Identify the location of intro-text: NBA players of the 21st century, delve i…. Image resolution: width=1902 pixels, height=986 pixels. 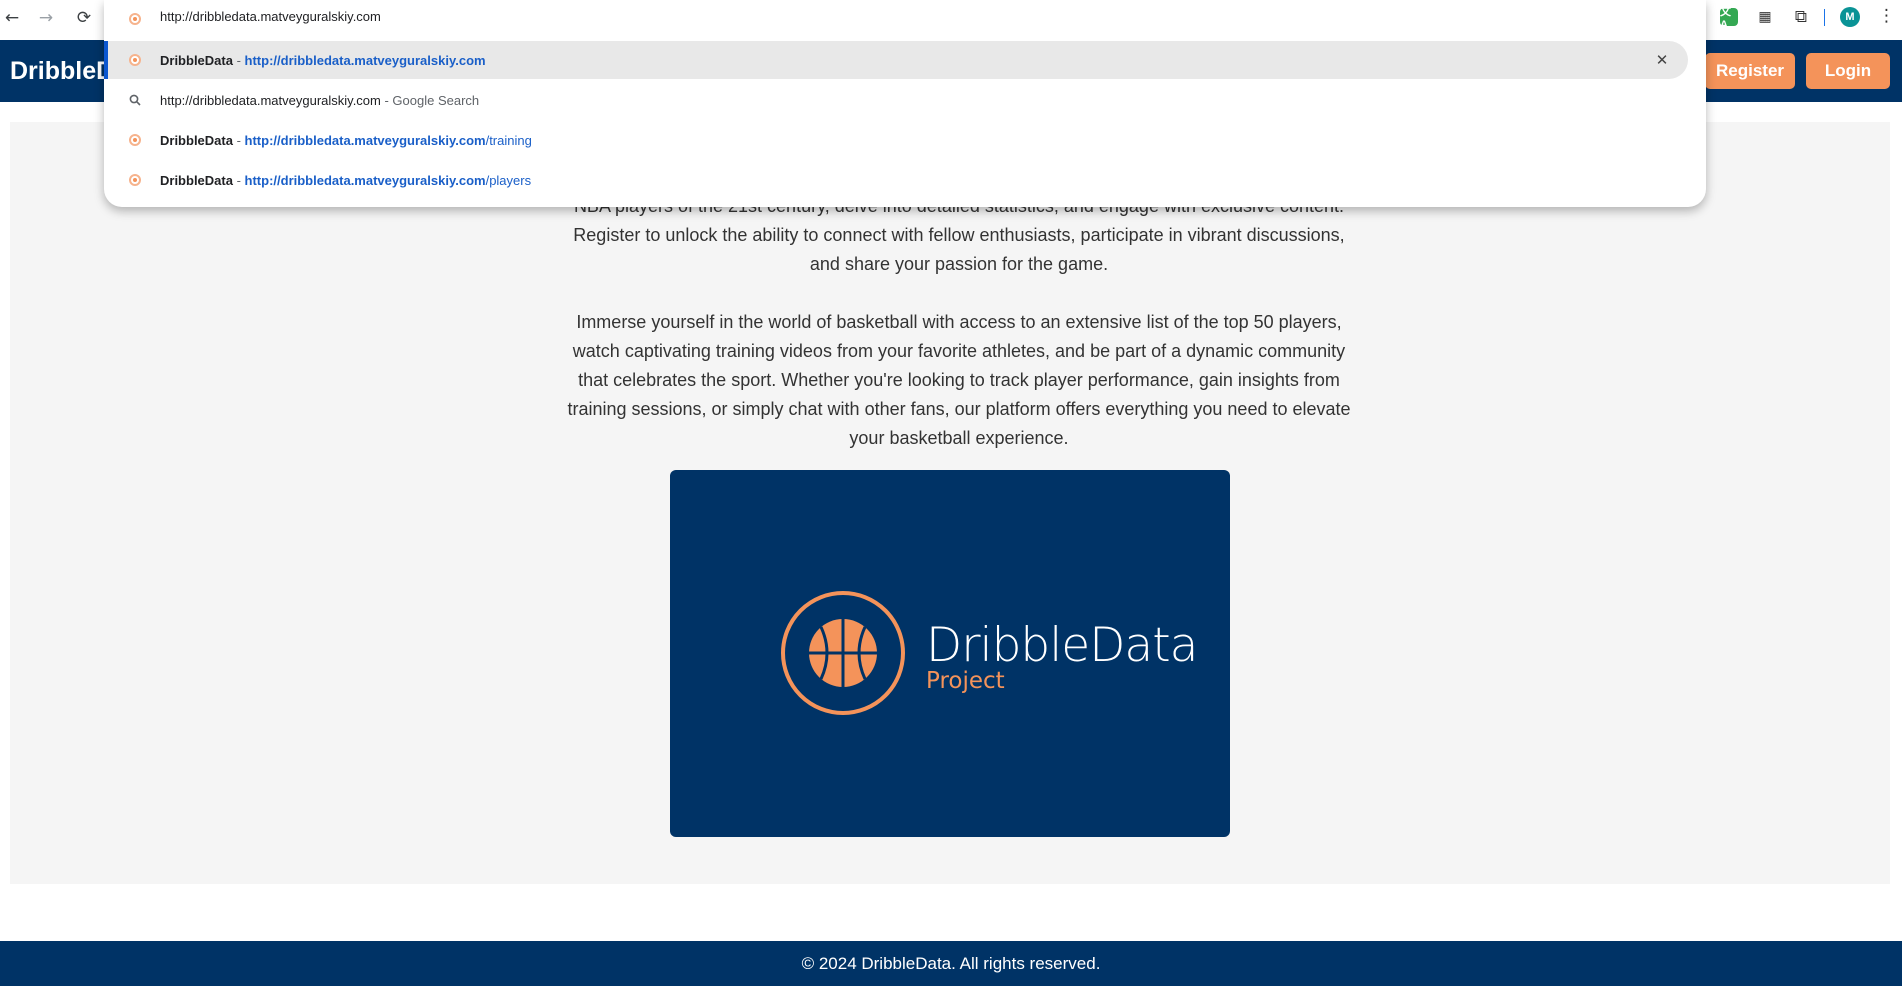
(959, 337).